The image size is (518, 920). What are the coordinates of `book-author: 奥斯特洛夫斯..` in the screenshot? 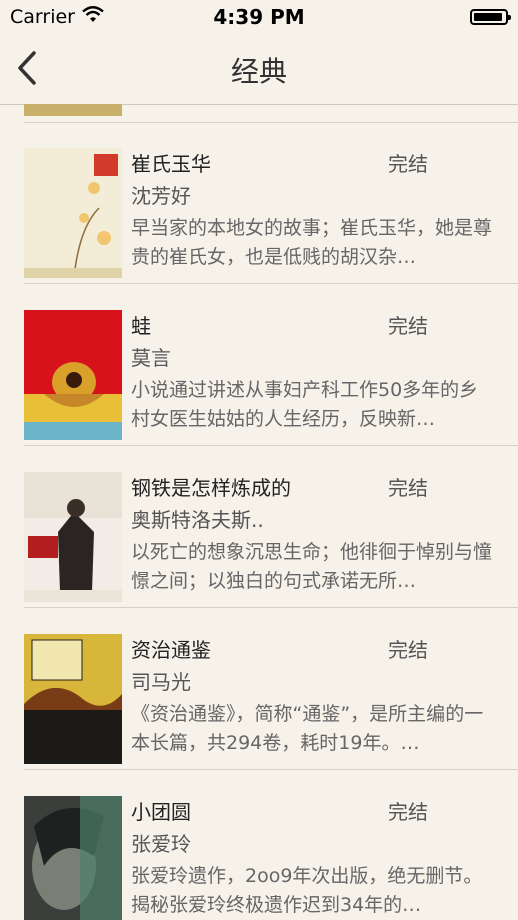 It's located at (197, 520).